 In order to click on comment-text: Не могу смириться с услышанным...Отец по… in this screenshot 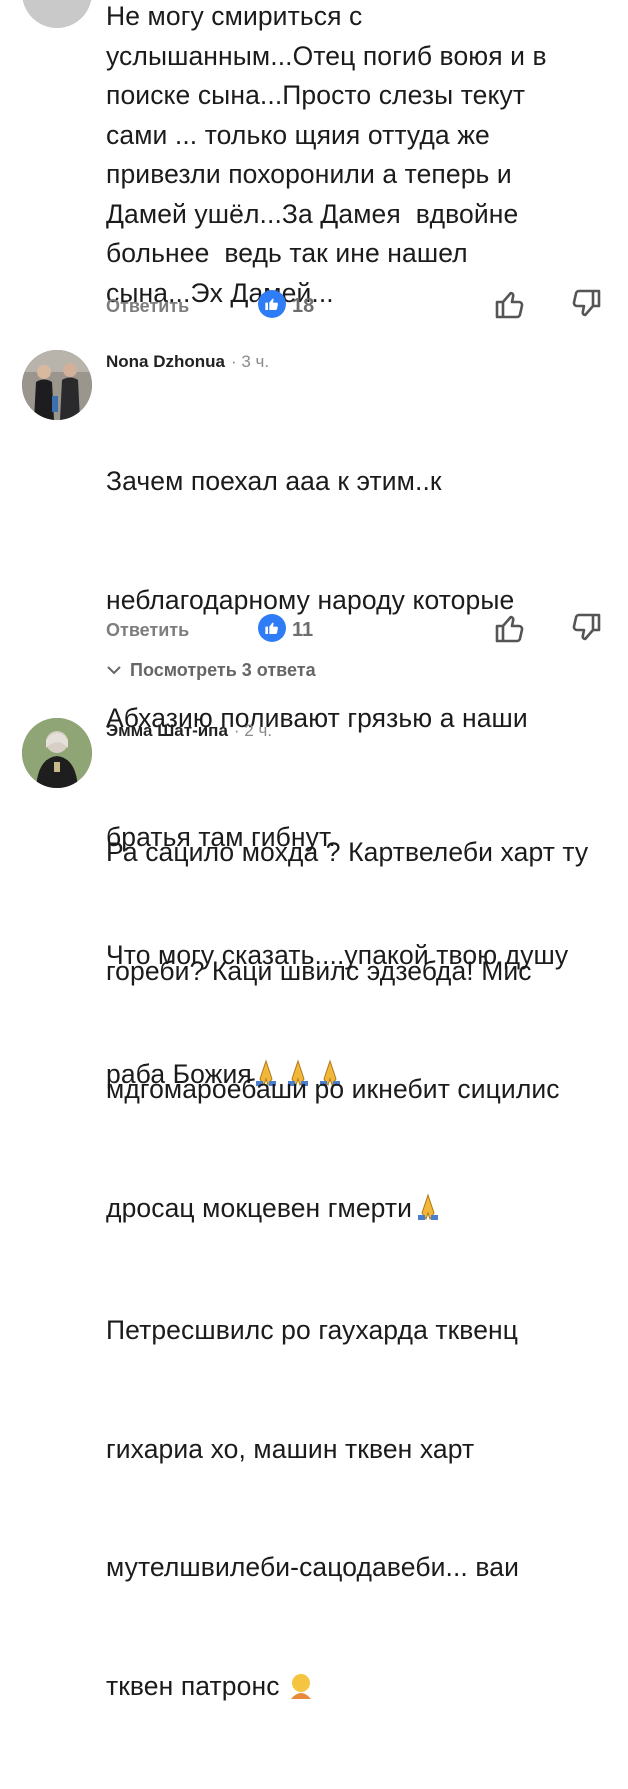, I will do `click(326, 154)`.